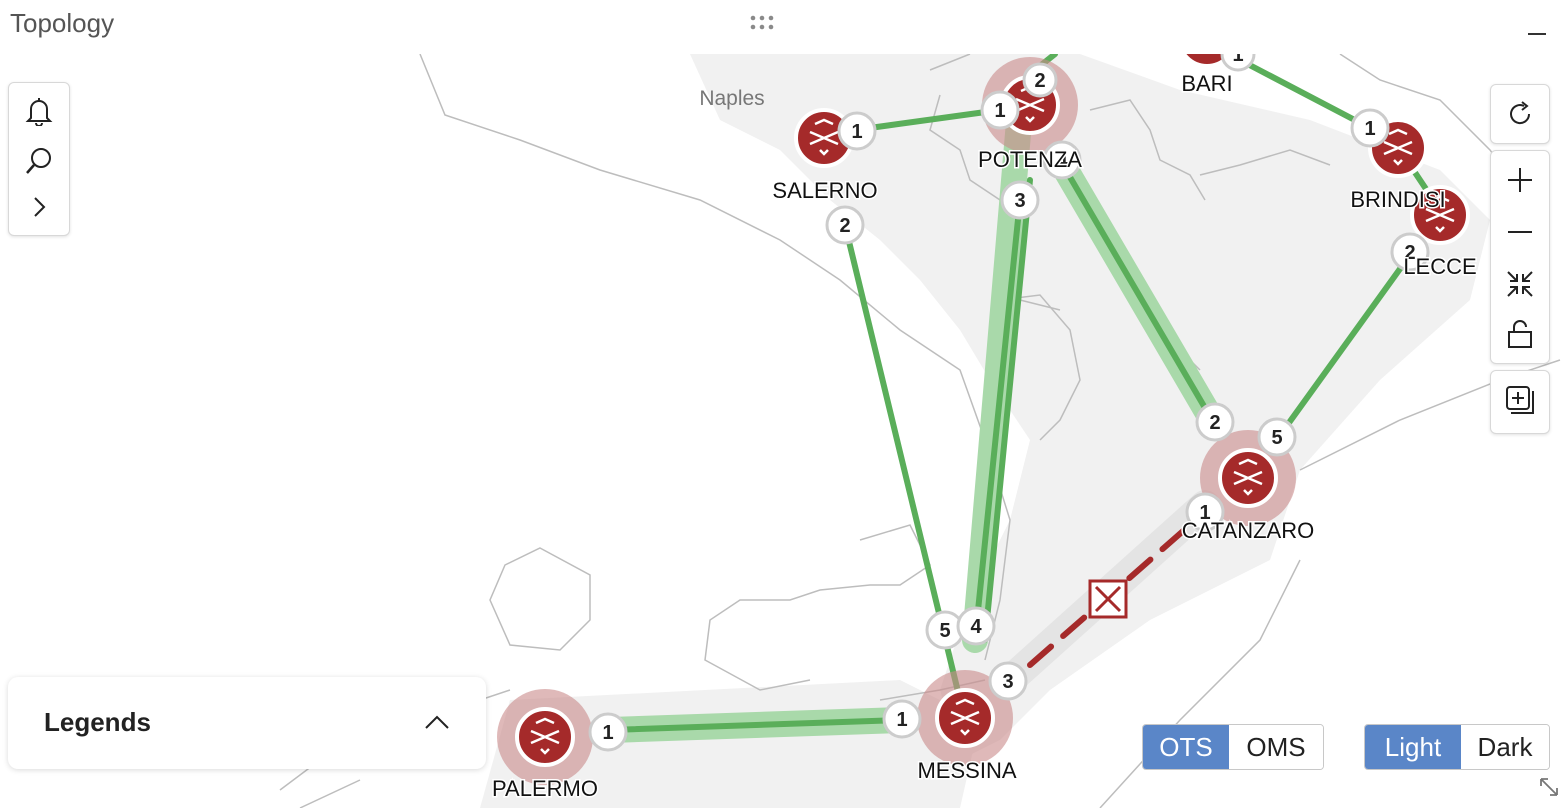 Image resolution: width=1562 pixels, height=808 pixels. Describe the element at coordinates (1206, 83) in the screenshot. I see `node-label-bari: BARI` at that location.